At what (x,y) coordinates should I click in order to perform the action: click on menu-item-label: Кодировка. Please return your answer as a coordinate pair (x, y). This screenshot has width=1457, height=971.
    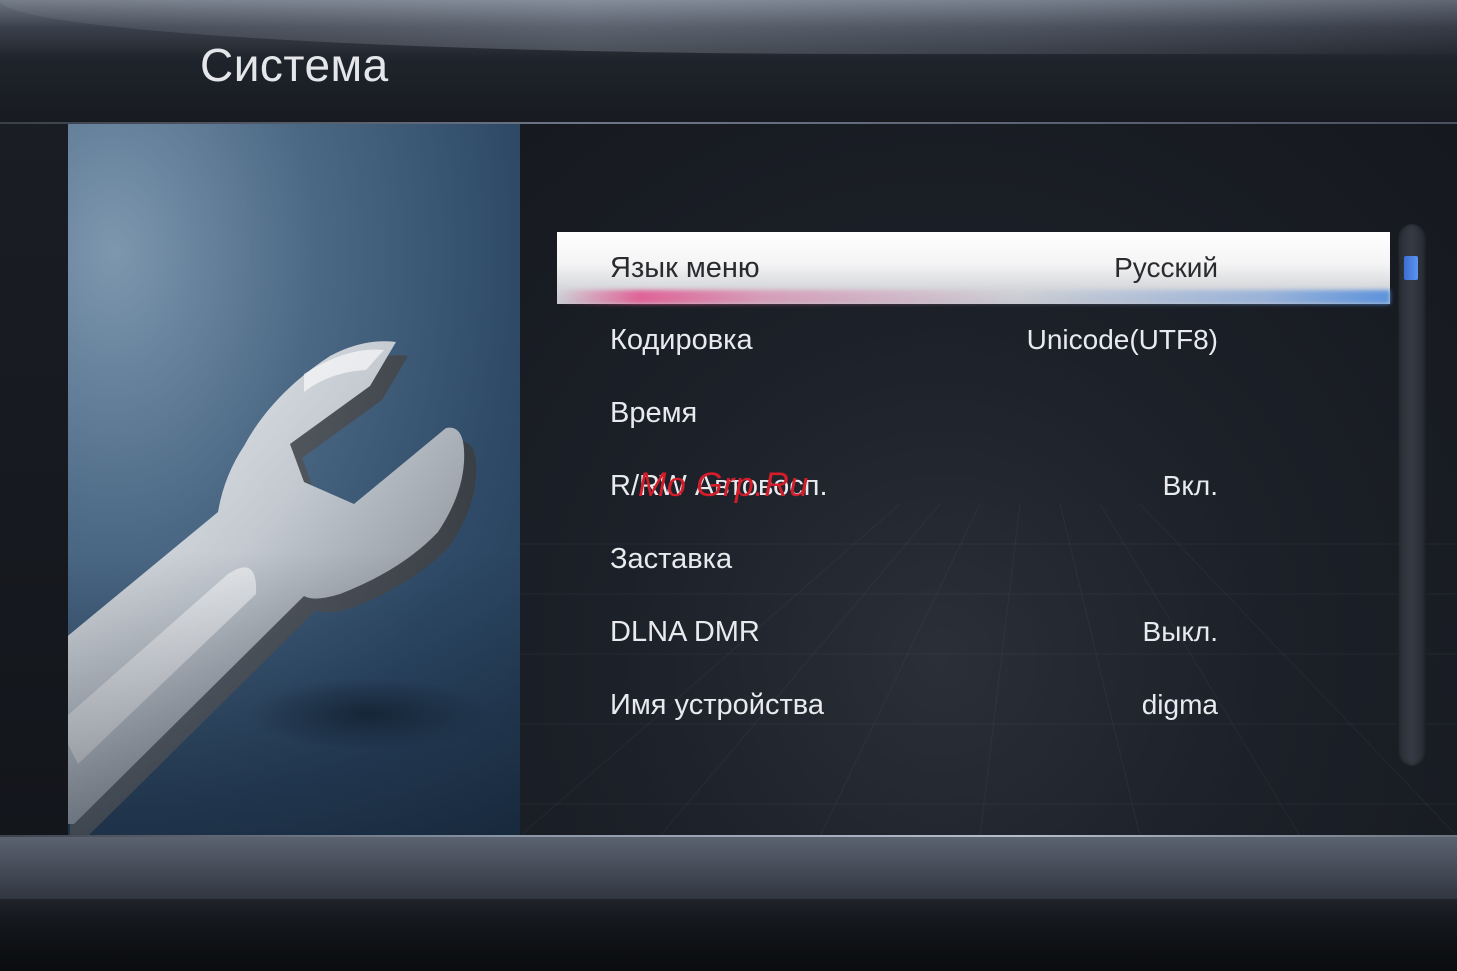
    Looking at the image, I should click on (681, 340).